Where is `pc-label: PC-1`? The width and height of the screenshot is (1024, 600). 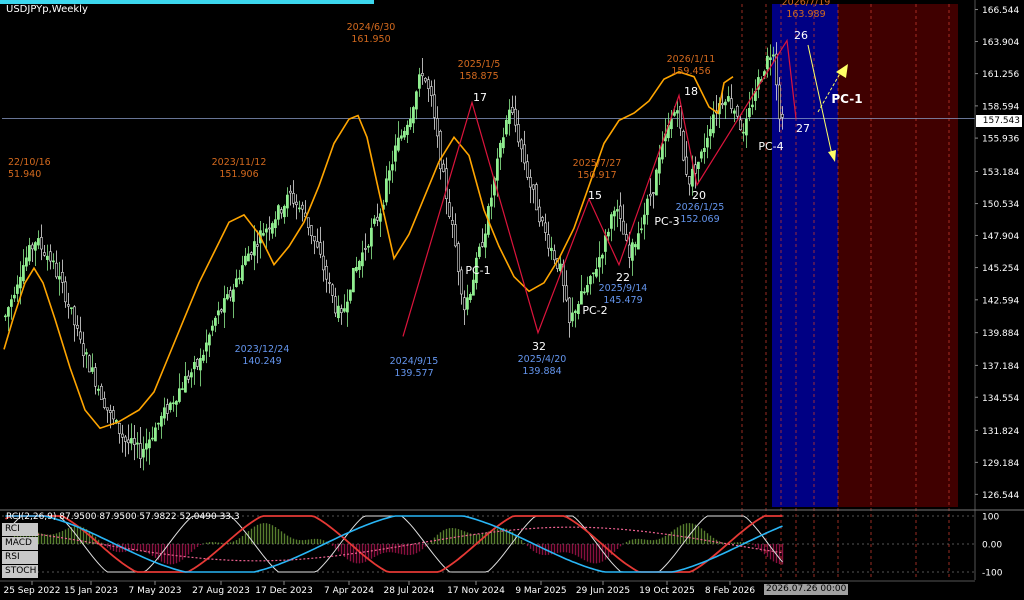
pc-label: PC-1 is located at coordinates (477, 270).